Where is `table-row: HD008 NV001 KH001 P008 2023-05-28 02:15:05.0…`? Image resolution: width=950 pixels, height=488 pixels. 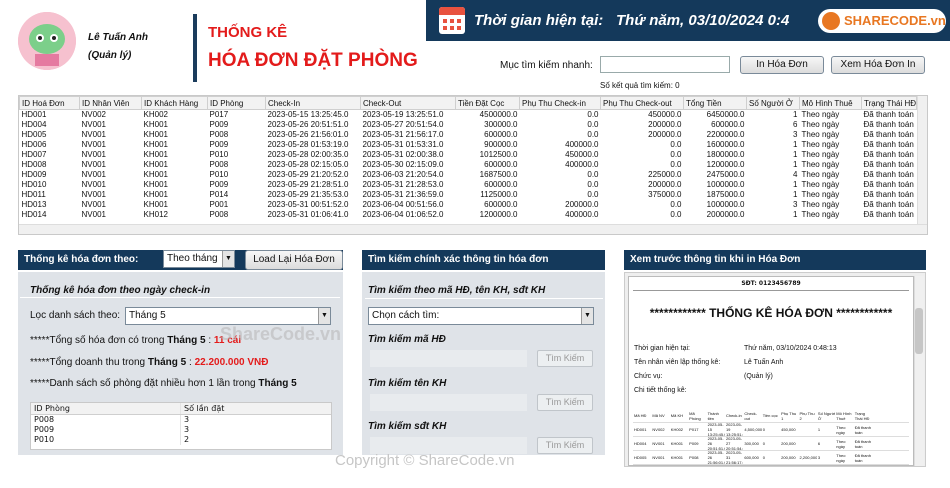
table-row: HD008 NV001 KH001 P008 2023-05-28 02:15:05.0… is located at coordinates (468, 165).